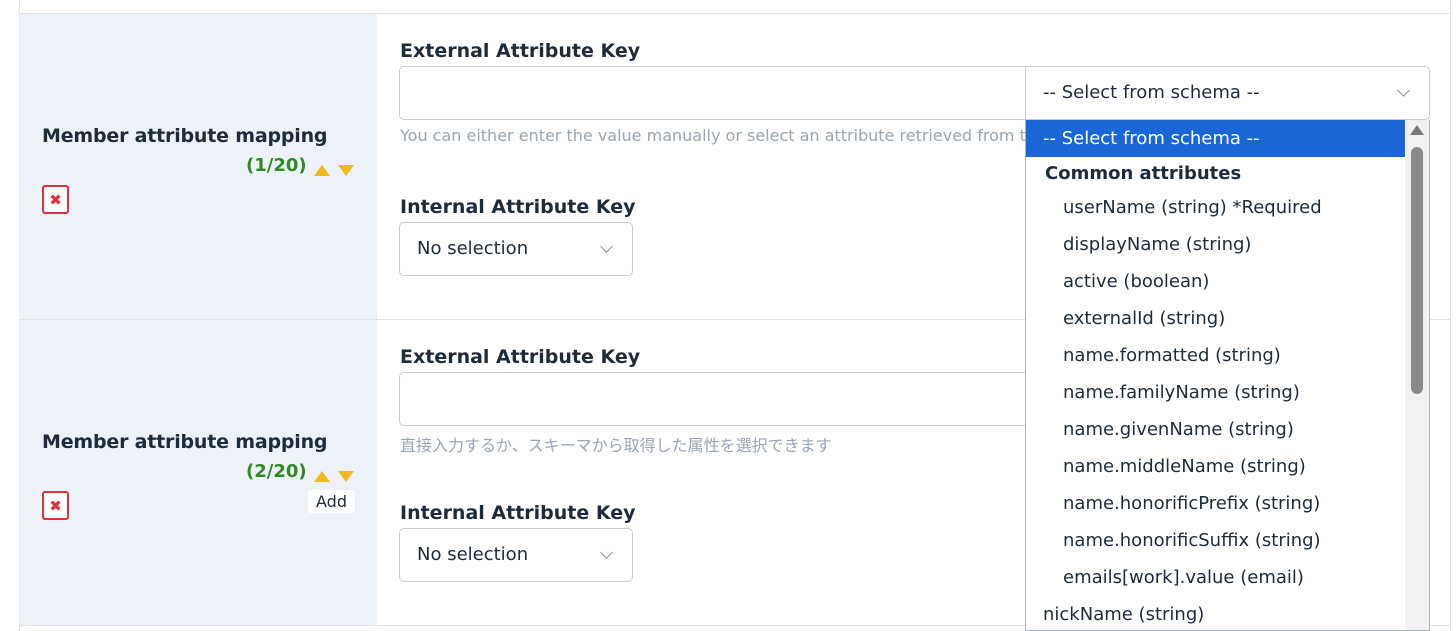 The height and width of the screenshot is (631, 1456). I want to click on dropdown-option-selected: -- Select from schema --, so click(1216, 138).